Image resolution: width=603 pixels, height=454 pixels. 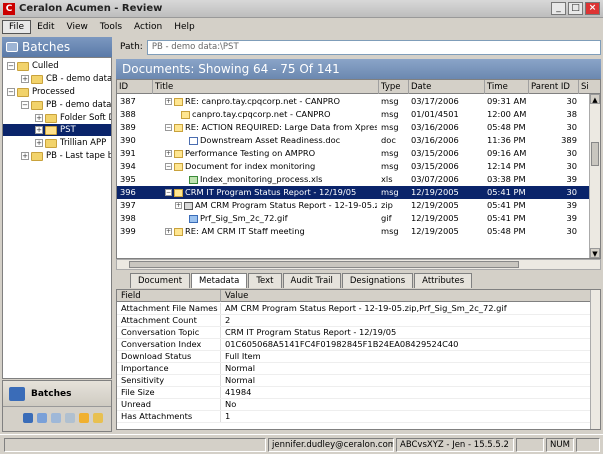 What do you see at coordinates (447, 87) in the screenshot?
I see `col-date: Date` at bounding box center [447, 87].